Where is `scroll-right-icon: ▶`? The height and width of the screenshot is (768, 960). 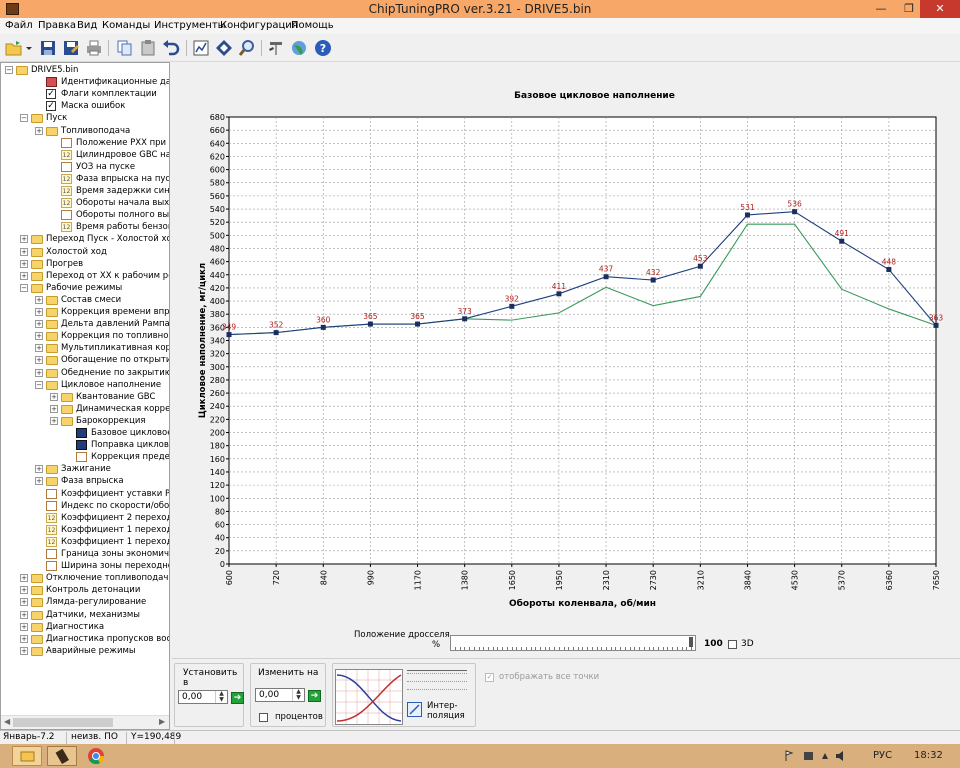
scroll-right-icon: ▶ is located at coordinates (162, 721).